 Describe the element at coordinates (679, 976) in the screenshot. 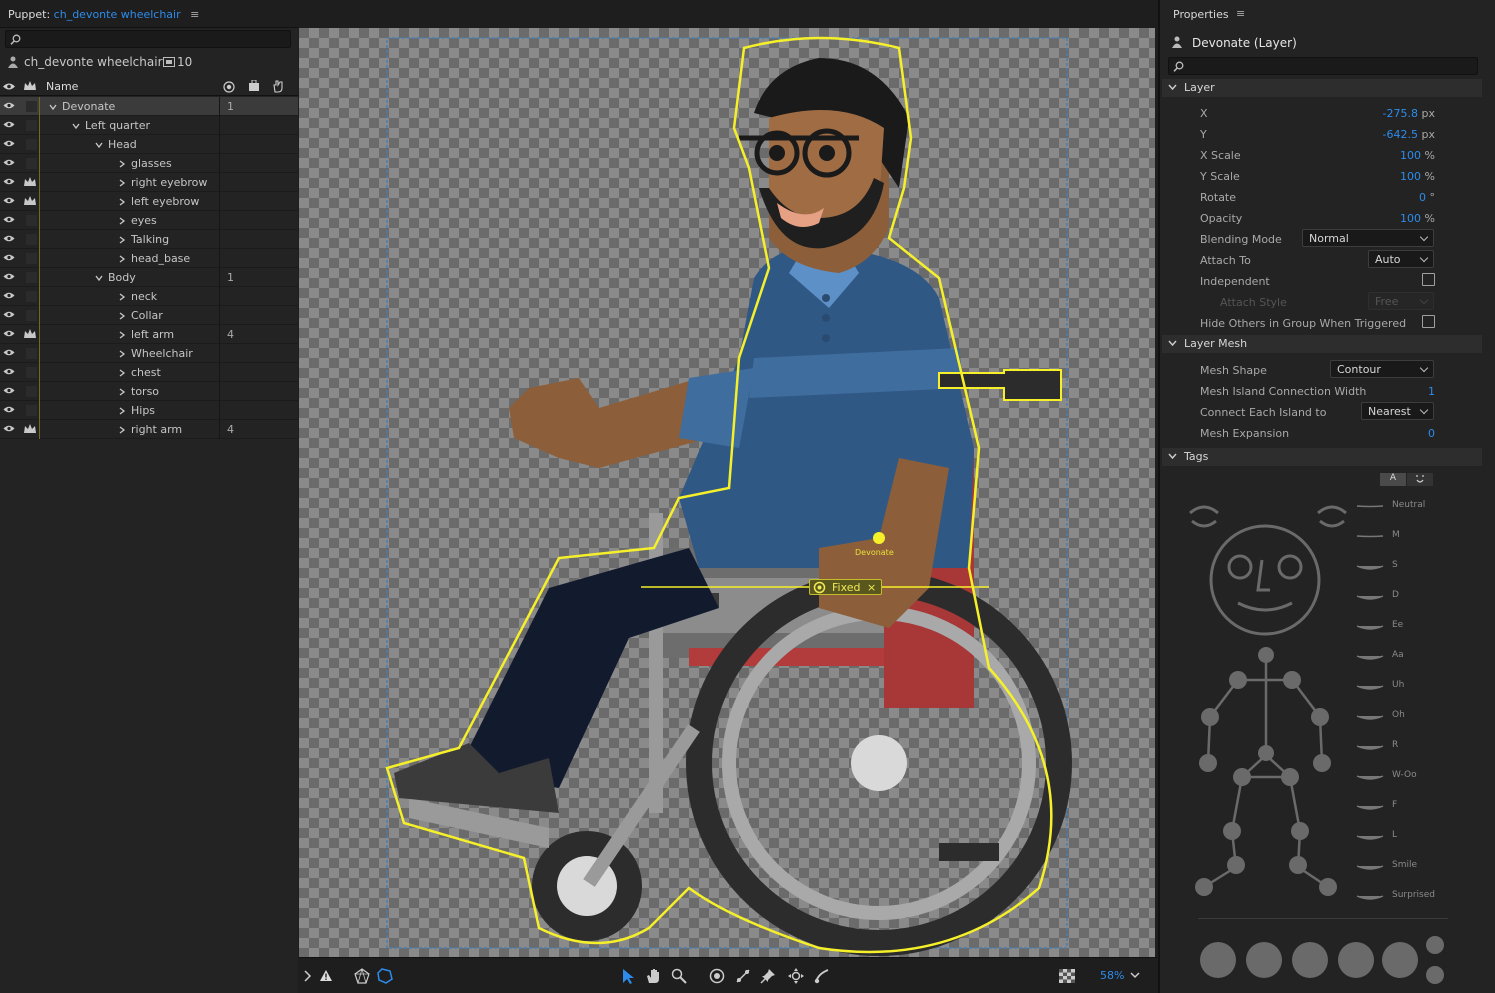

I see `zoom-tool-icon` at that location.